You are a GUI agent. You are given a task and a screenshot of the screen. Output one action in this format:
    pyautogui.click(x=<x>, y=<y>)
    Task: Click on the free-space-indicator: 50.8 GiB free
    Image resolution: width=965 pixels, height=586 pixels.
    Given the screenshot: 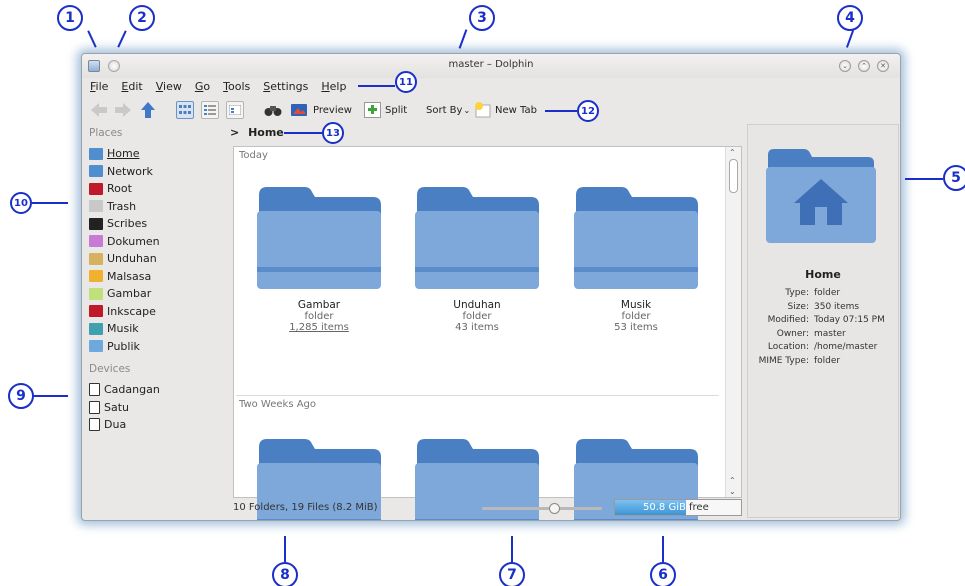 What is the action you would take?
    pyautogui.click(x=678, y=507)
    